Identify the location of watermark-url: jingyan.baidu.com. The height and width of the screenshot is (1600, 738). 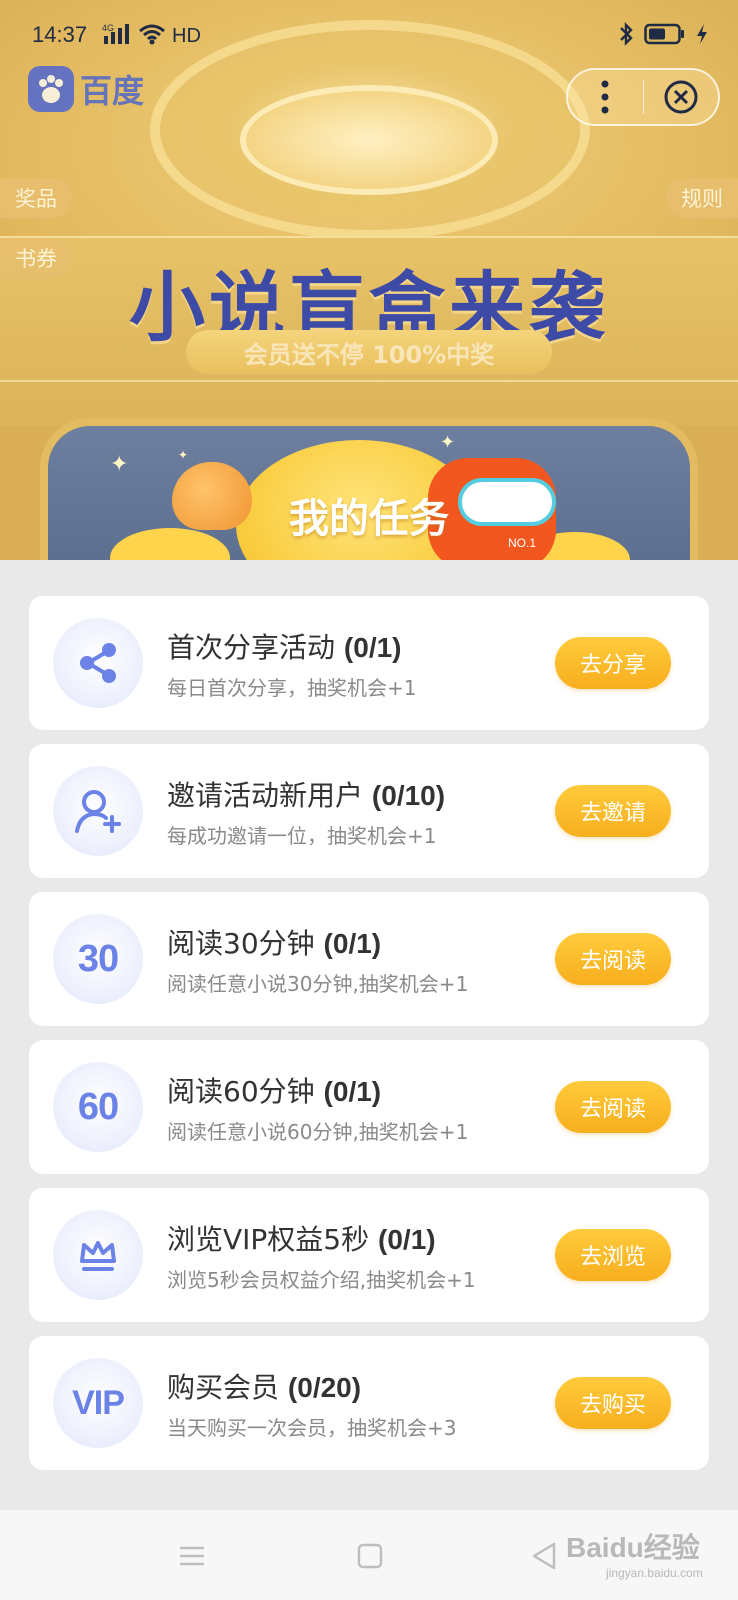
(654, 1573).